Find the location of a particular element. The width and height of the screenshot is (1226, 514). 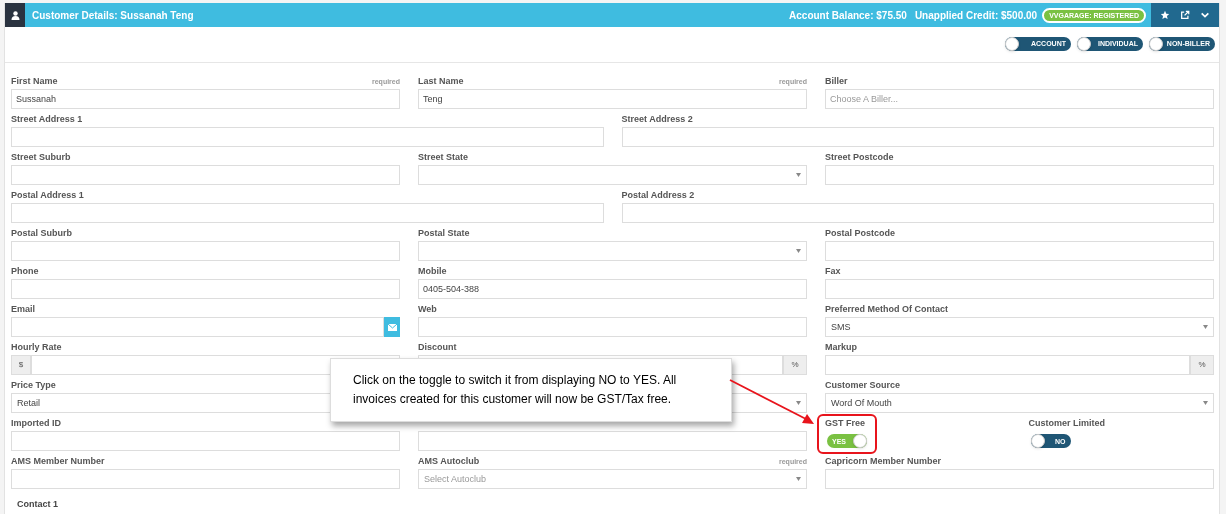

email-button is located at coordinates (392, 327).